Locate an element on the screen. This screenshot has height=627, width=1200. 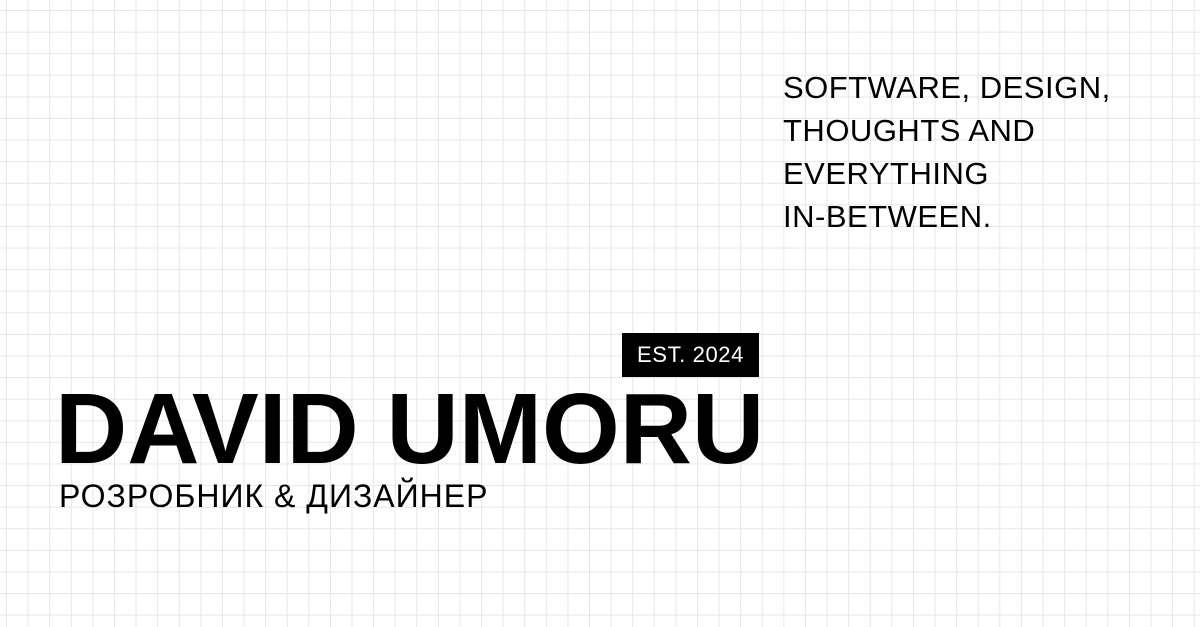
page-title: DAVID UMORU is located at coordinates (410, 429).